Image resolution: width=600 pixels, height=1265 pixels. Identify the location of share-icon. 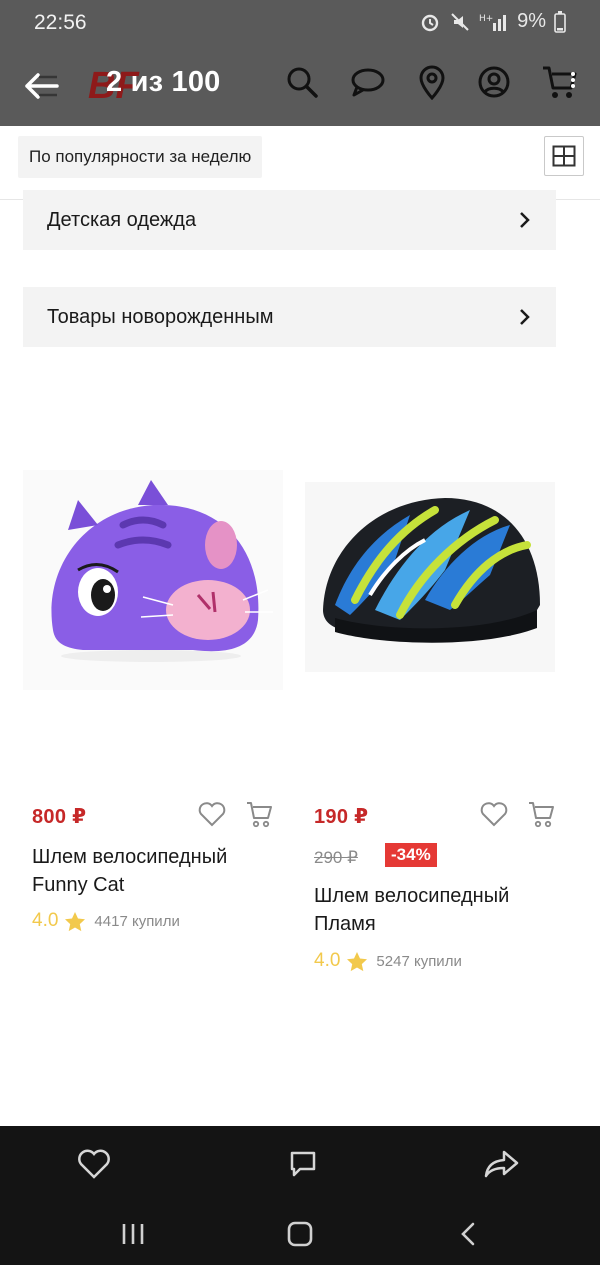
(501, 1164).